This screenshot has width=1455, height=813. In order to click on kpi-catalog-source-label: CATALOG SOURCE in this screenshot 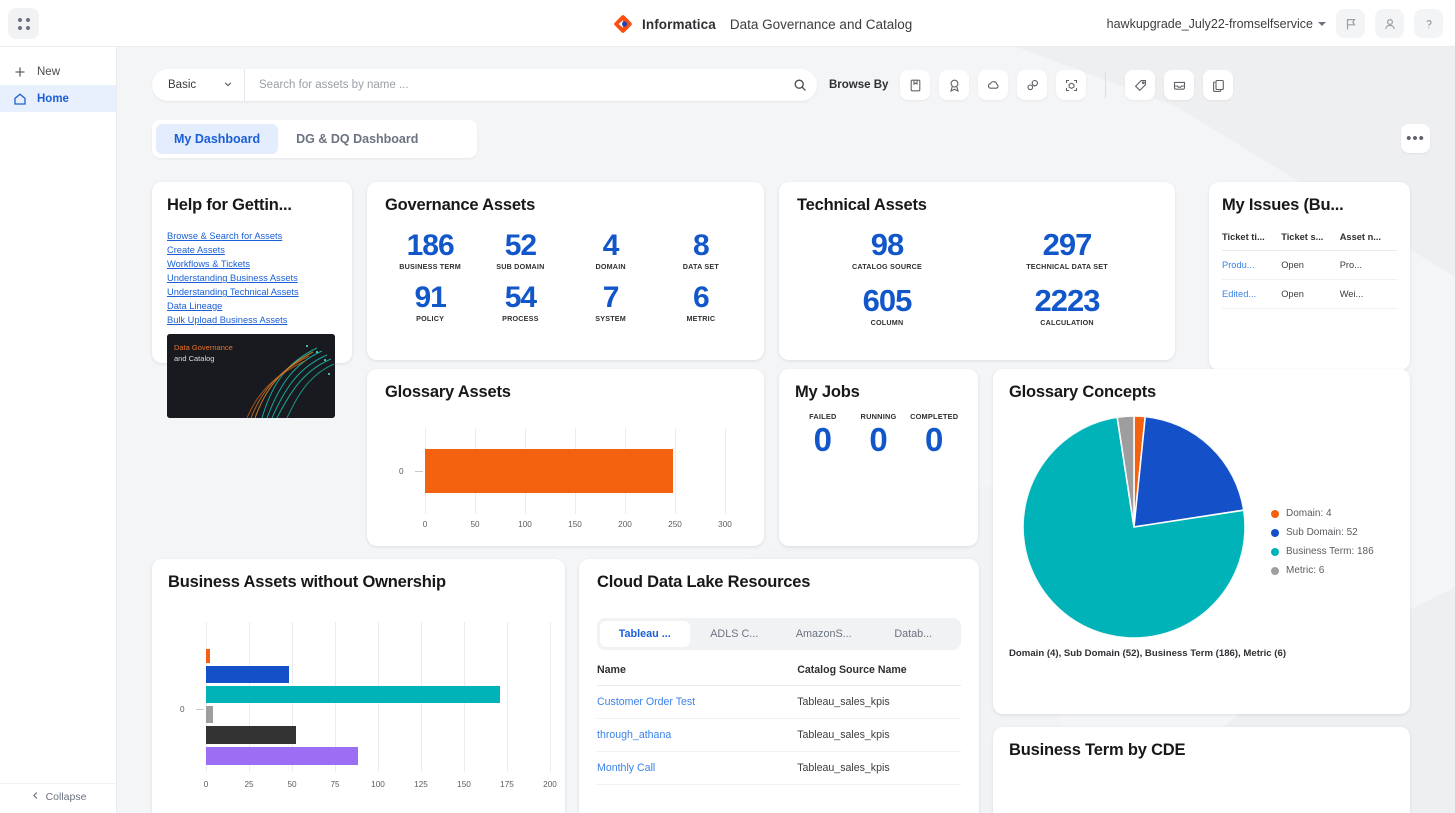, I will do `click(886, 266)`.